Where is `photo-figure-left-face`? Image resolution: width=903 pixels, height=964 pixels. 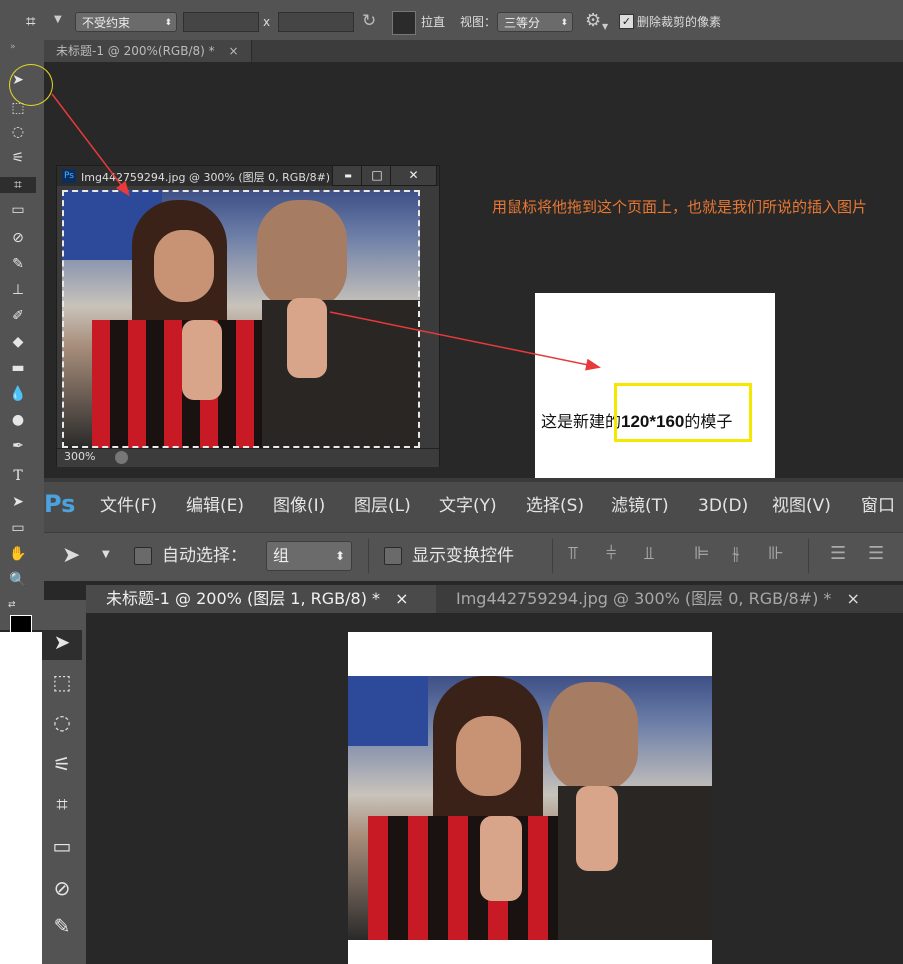 photo-figure-left-face is located at coordinates (488, 756).